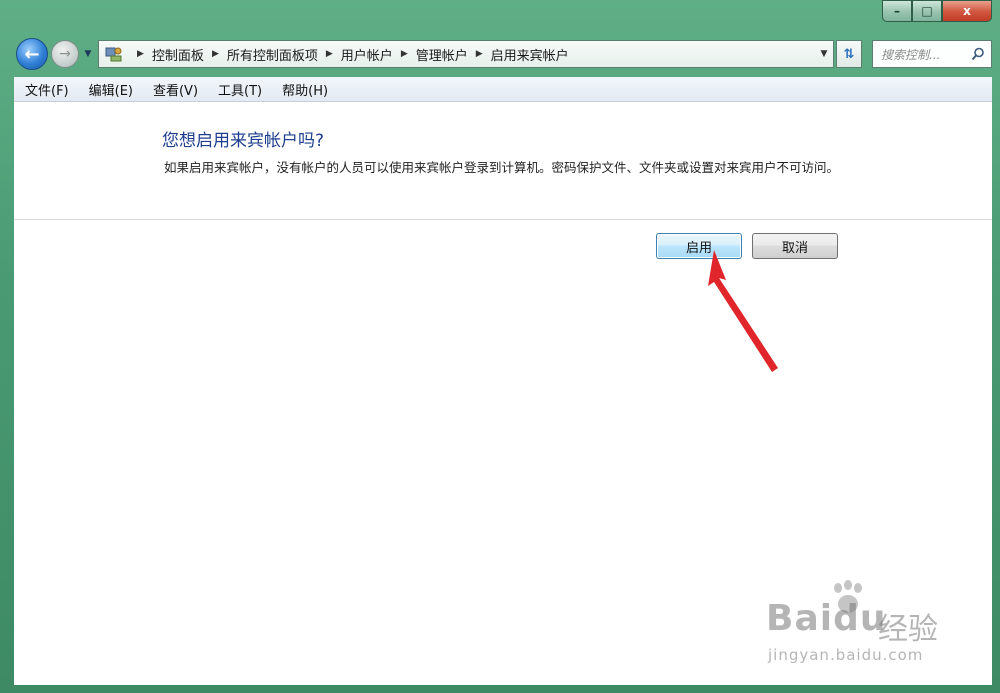 The image size is (1000, 693). What do you see at coordinates (908, 629) in the screenshot?
I see `watermark-cn: 经验` at bounding box center [908, 629].